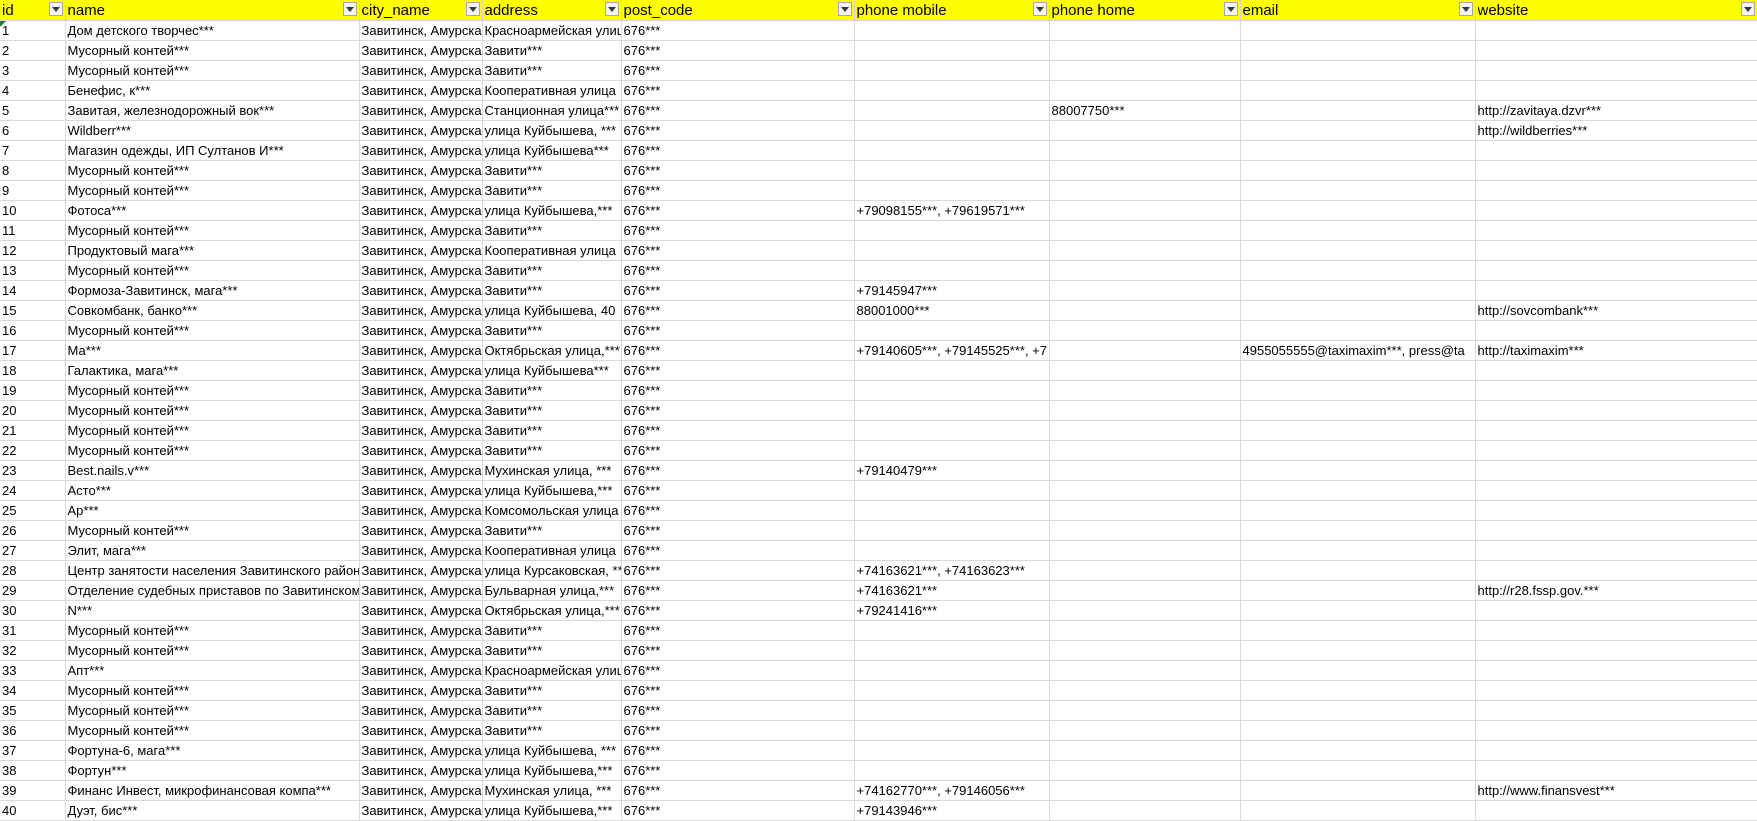 The height and width of the screenshot is (821, 1757). What do you see at coordinates (33, 390) in the screenshot?
I see `cell-id: 19` at bounding box center [33, 390].